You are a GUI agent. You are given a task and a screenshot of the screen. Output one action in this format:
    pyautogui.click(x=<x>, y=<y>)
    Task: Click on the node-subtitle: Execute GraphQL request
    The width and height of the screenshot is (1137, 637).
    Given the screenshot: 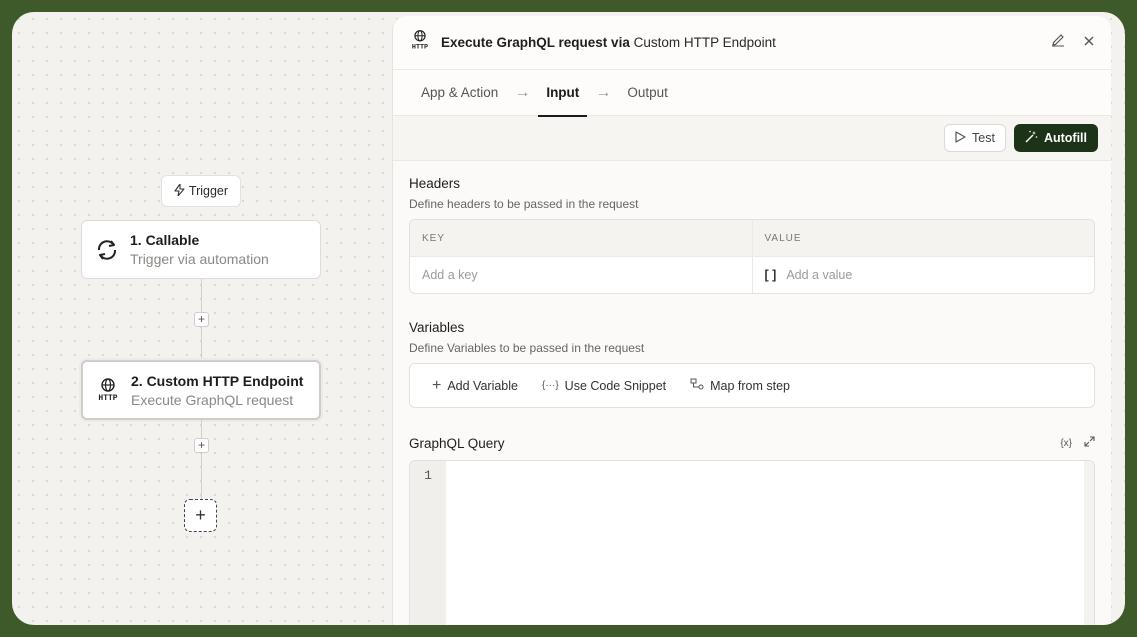 What is the action you would take?
    pyautogui.click(x=212, y=399)
    